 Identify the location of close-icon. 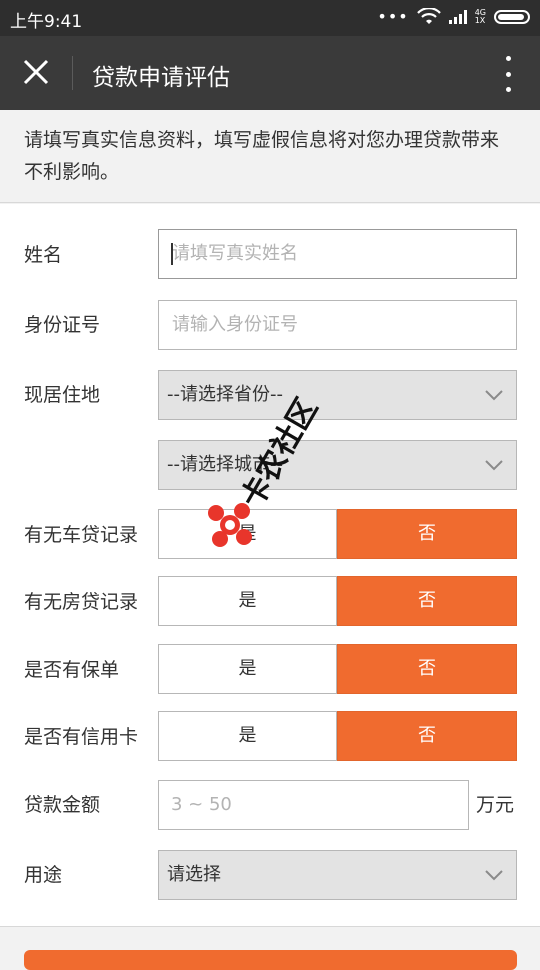
(36, 72).